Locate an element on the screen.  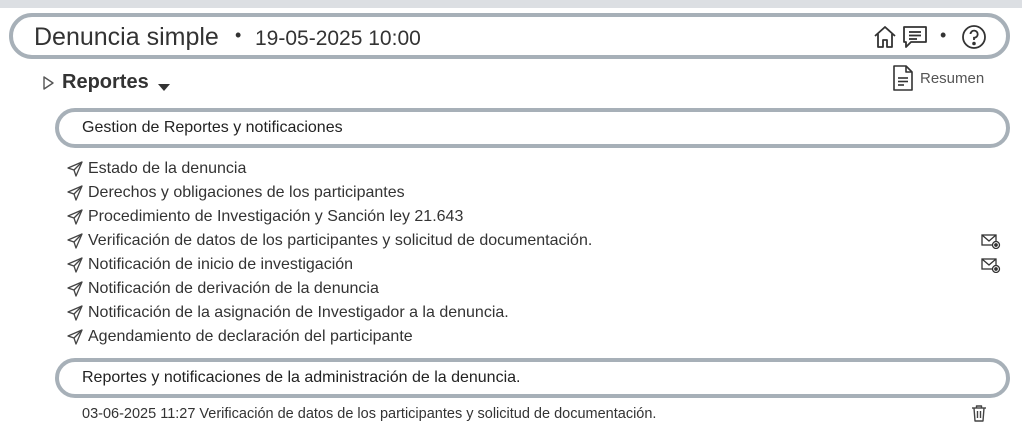
chat-icon is located at coordinates (915, 37).